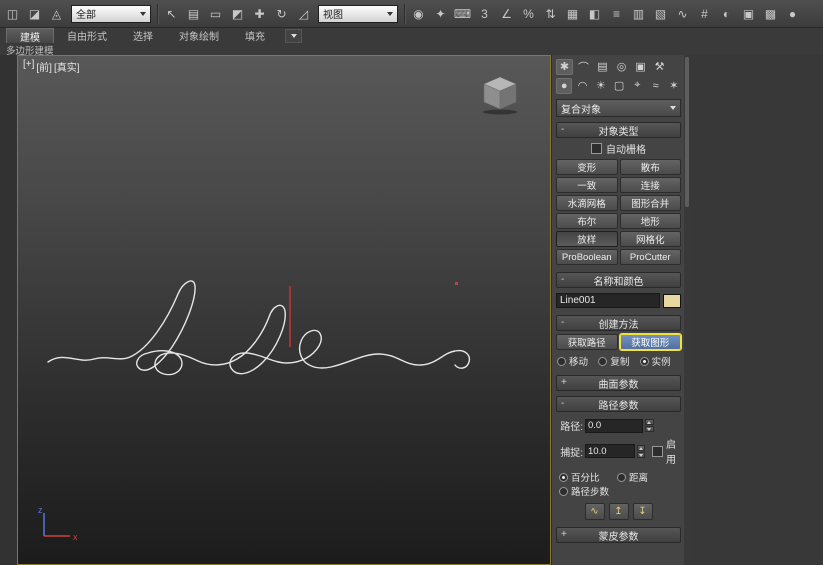  What do you see at coordinates (215, 14) in the screenshot?
I see `rectangular-selection-region-icon: ▭` at bounding box center [215, 14].